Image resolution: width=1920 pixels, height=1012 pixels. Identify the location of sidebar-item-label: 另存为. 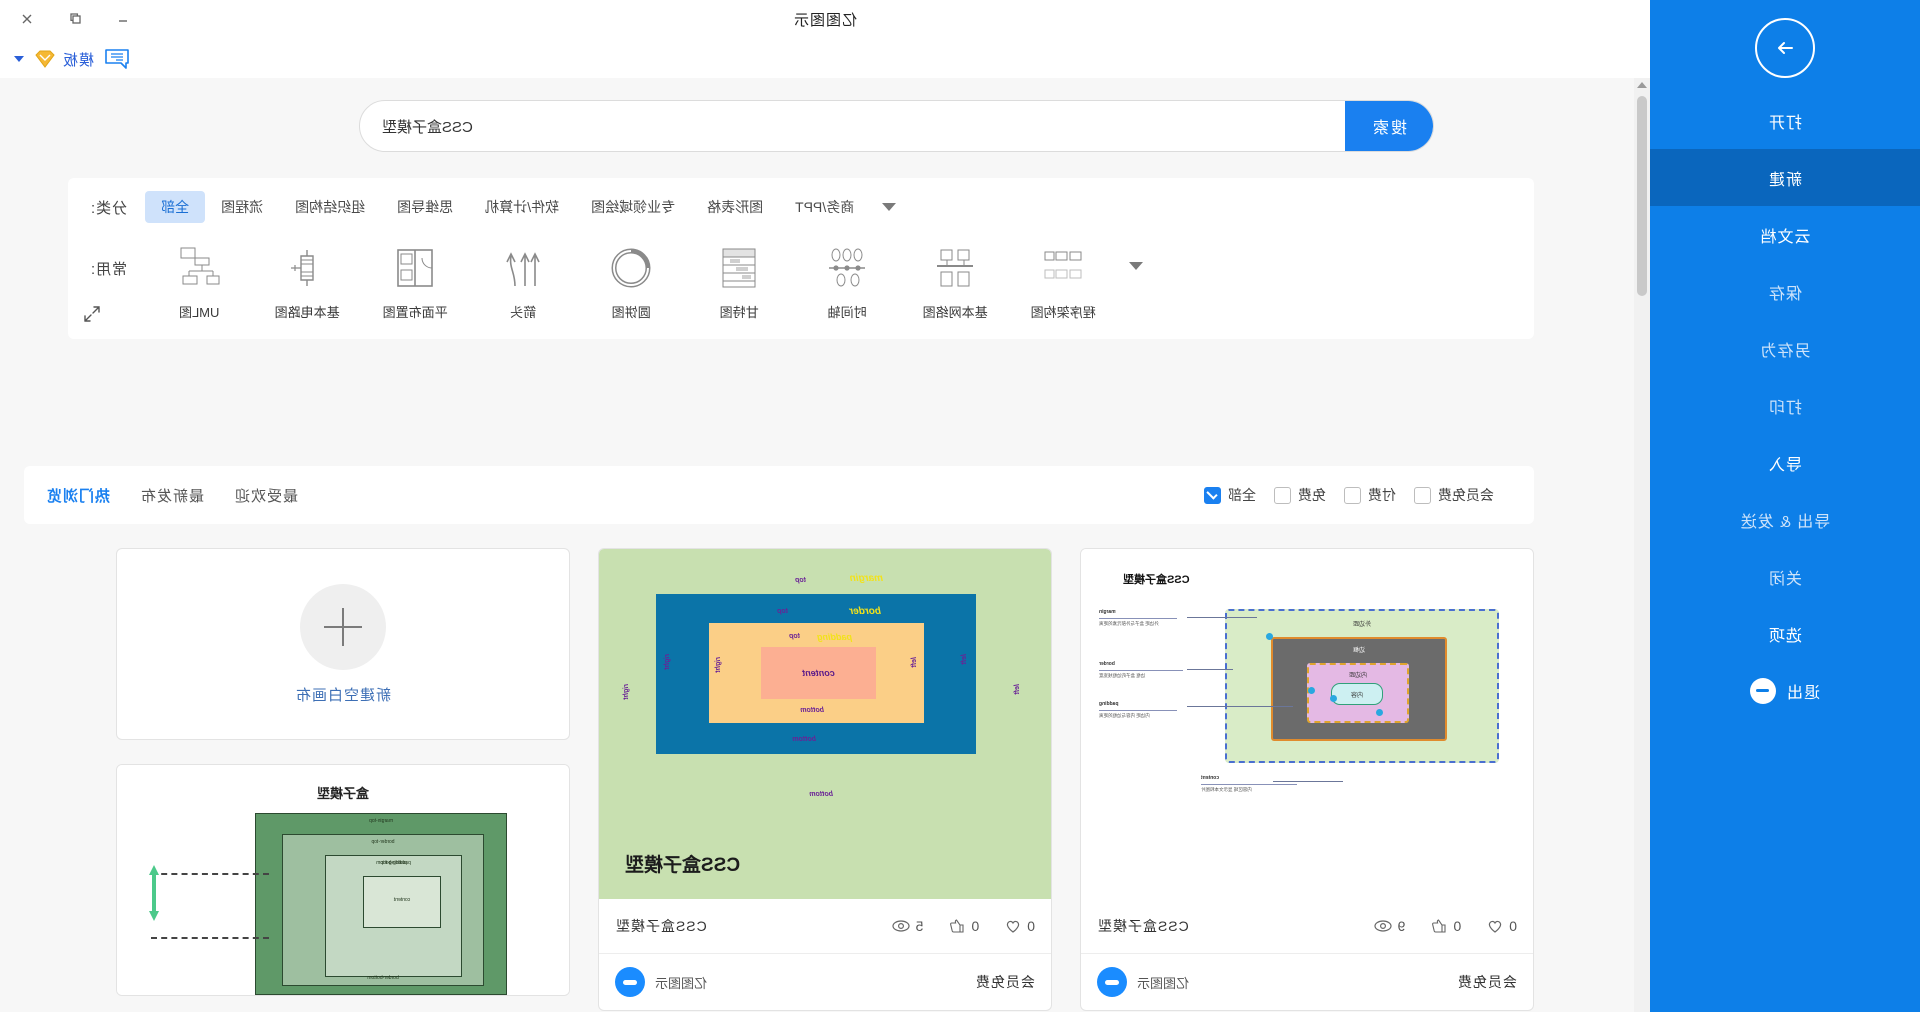
(1785, 351).